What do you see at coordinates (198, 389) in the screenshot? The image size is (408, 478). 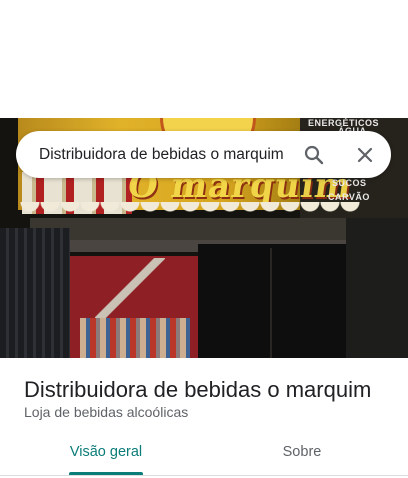 I see `place-title: Distribuidora de bebidas o marquim` at bounding box center [198, 389].